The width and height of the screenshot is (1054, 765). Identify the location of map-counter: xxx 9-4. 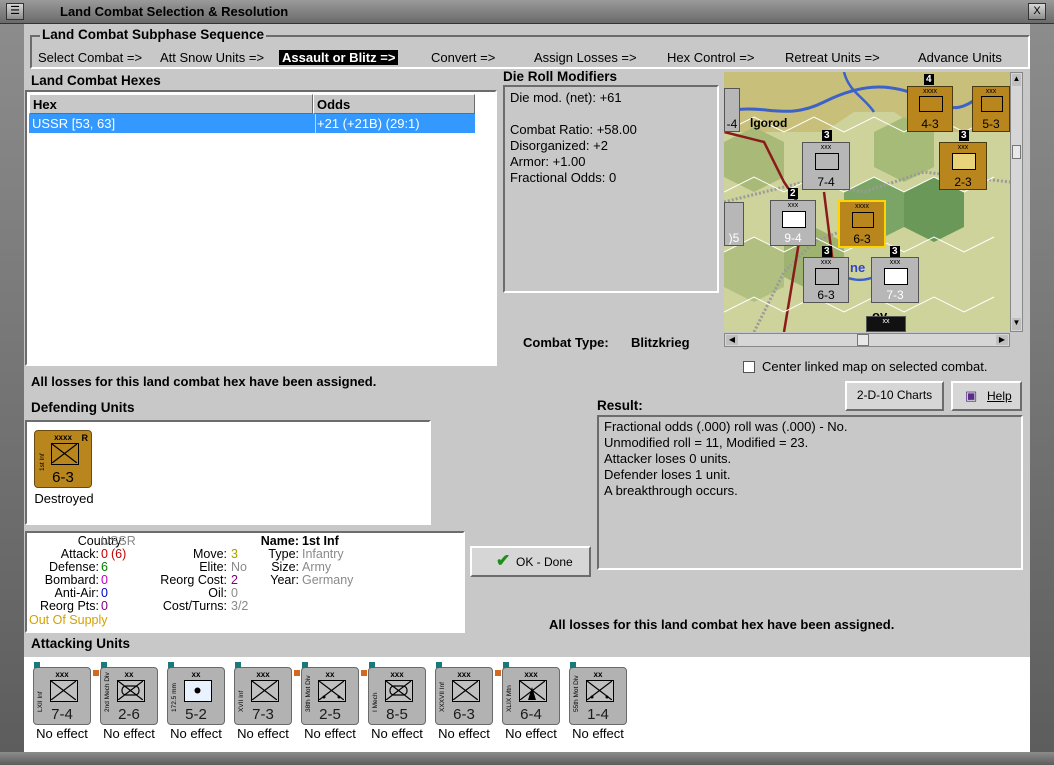
(793, 223).